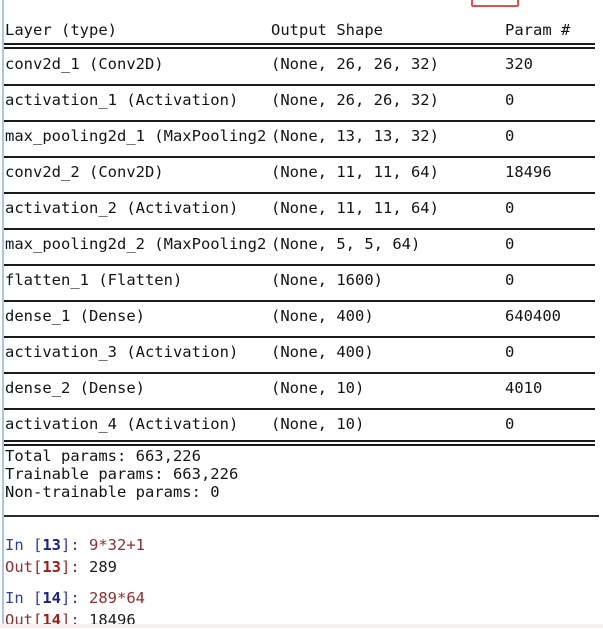  What do you see at coordinates (75, 567) in the screenshot?
I see `out-prompt-close: ]:` at bounding box center [75, 567].